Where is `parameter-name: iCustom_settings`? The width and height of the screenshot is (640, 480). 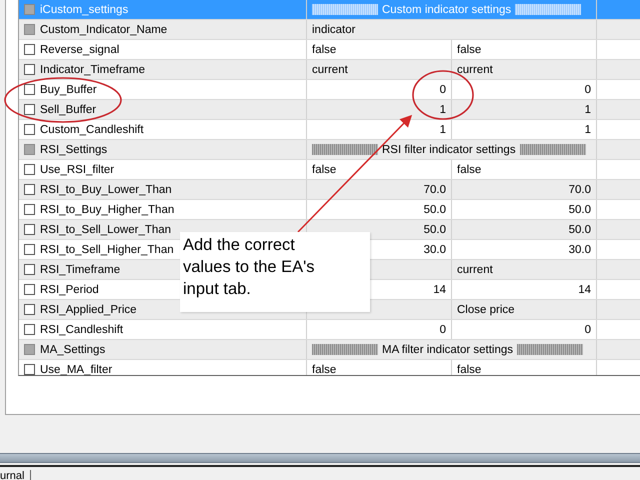 parameter-name: iCustom_settings is located at coordinates (84, 10).